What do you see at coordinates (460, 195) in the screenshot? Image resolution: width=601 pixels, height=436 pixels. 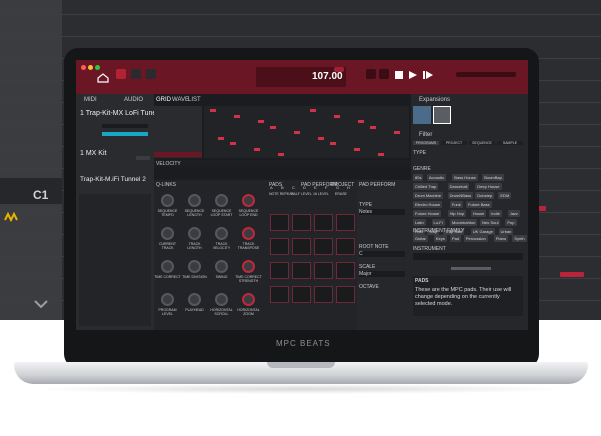 I see `genre-chip: DrumNBass` at bounding box center [460, 195].